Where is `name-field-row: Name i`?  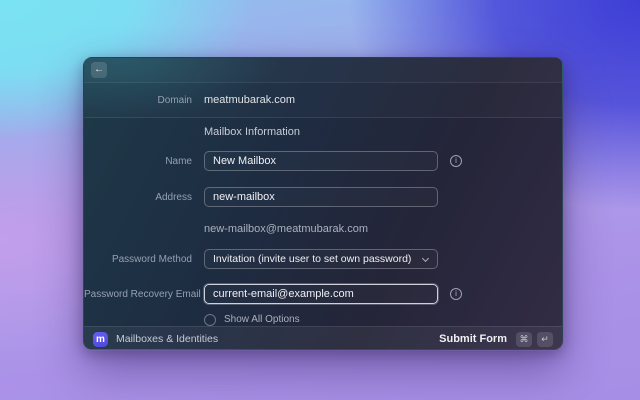
name-field-row: Name i is located at coordinates (323, 161).